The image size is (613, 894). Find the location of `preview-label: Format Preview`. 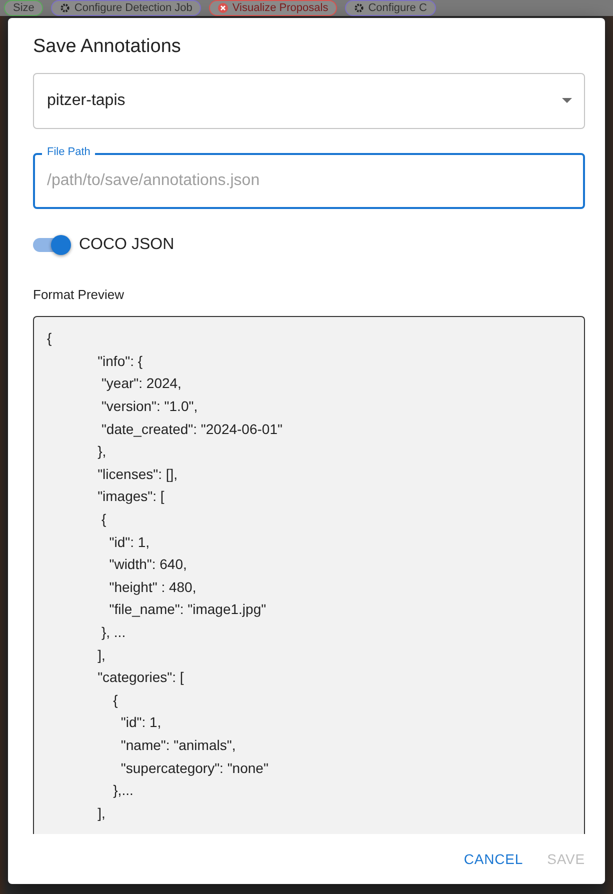

preview-label: Format Preview is located at coordinates (79, 295).